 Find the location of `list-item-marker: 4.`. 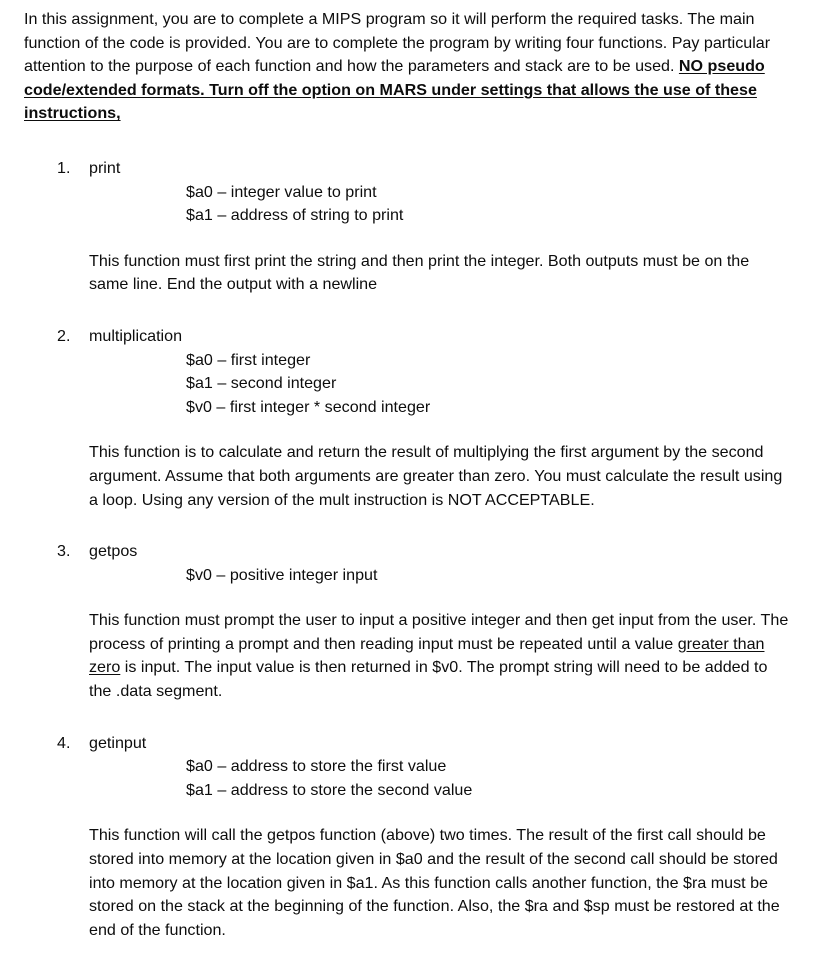

list-item-marker: 4. is located at coordinates (64, 742).